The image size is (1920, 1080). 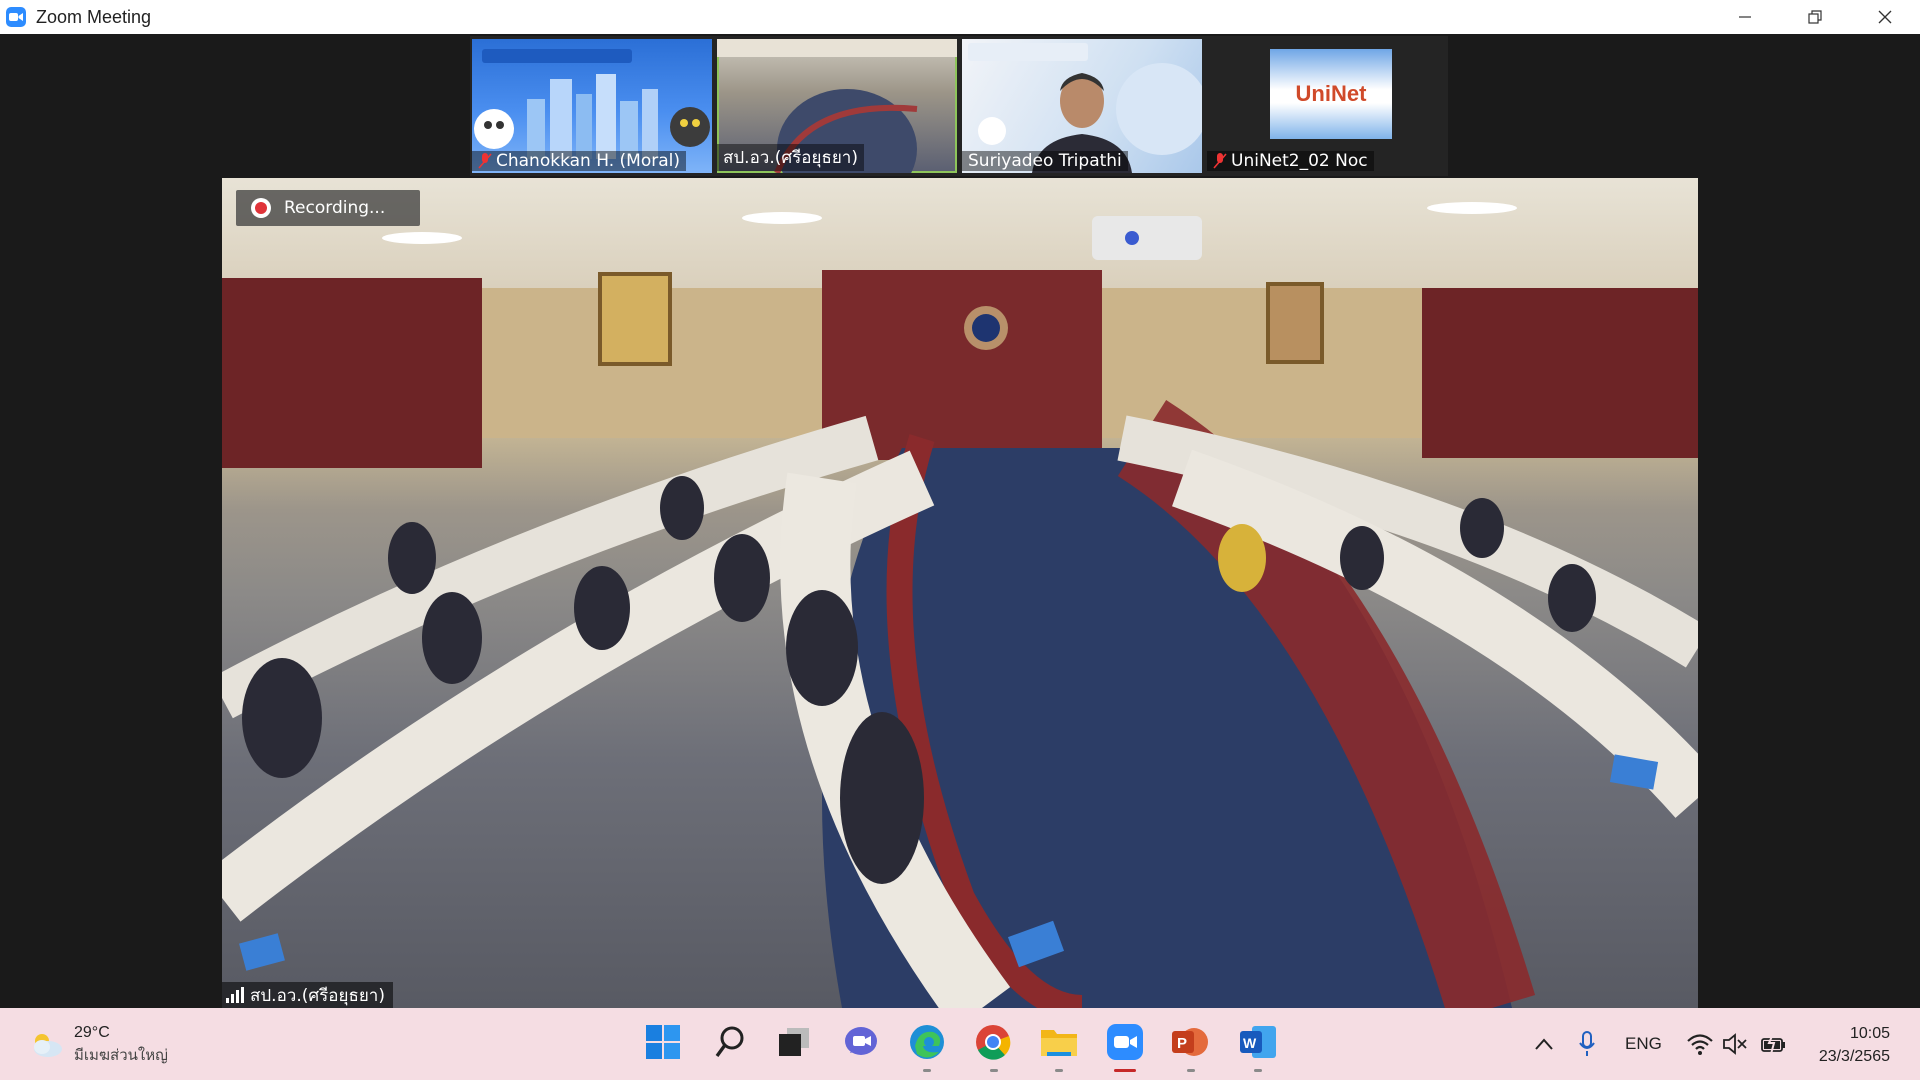 What do you see at coordinates (592, 106) in the screenshot?
I see `participant-tile: Chanokkan H. (Moral)` at bounding box center [592, 106].